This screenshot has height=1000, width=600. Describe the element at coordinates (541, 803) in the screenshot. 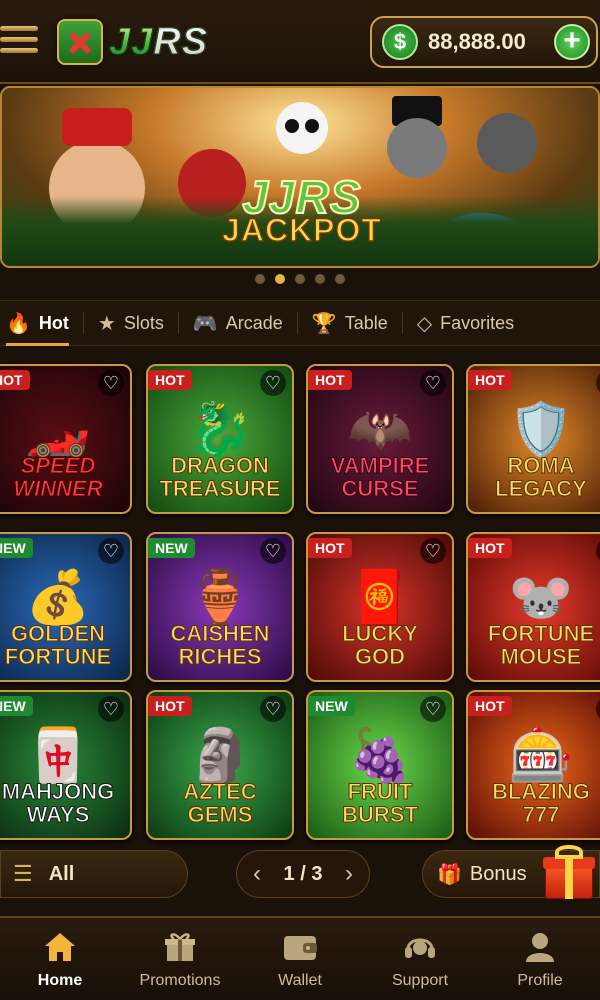

I see `game-title: BLAZING 777` at that location.